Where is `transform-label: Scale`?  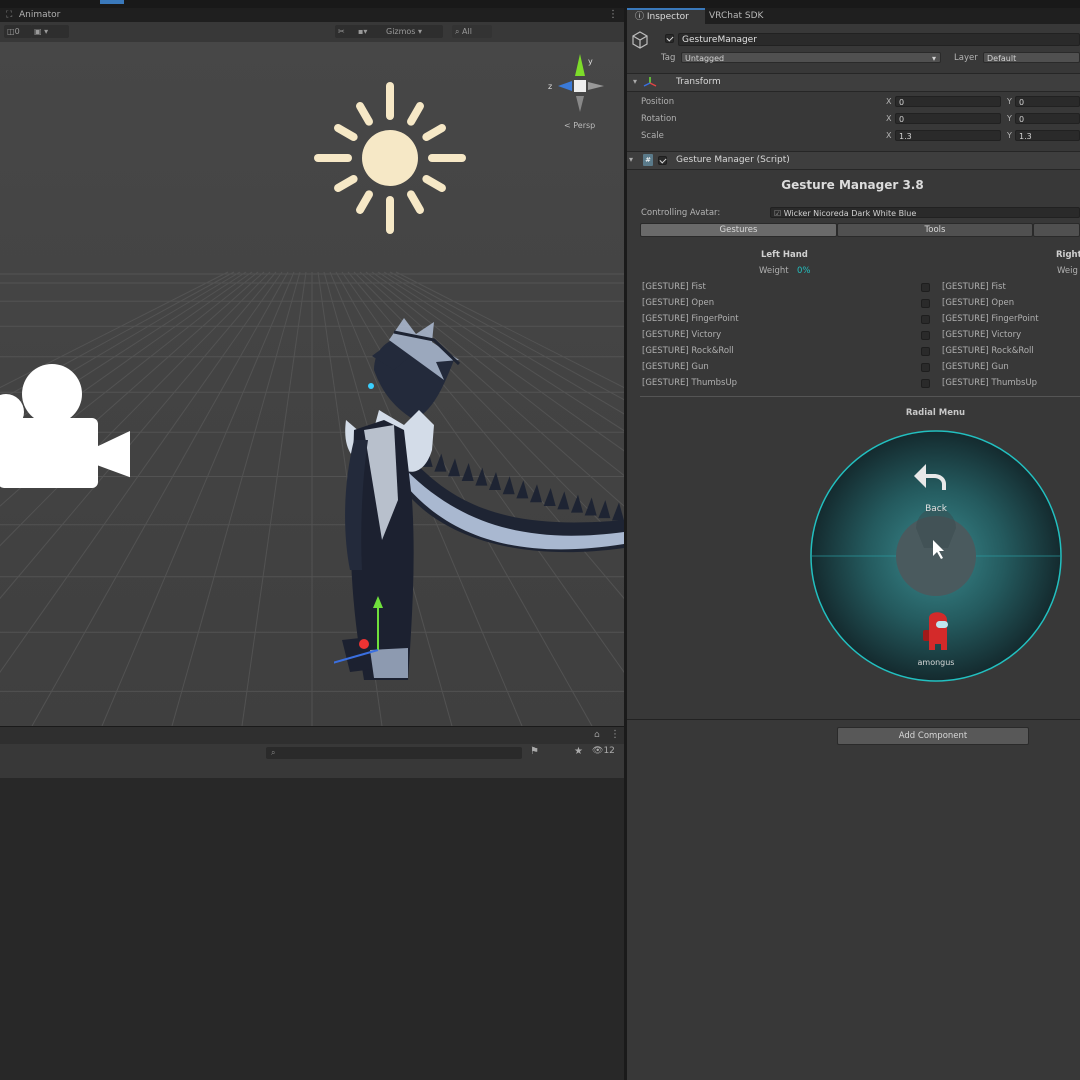
transform-label: Scale is located at coordinates (652, 136).